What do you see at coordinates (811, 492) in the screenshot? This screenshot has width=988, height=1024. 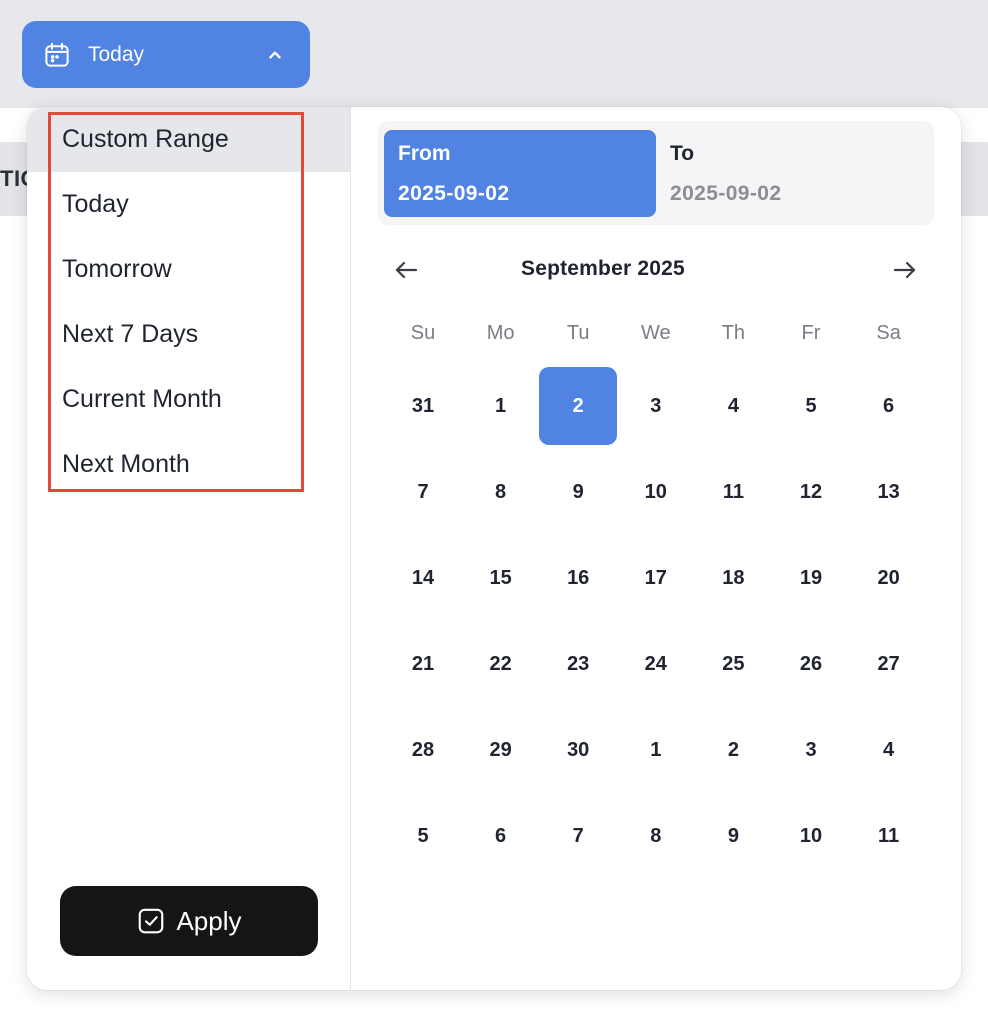 I see `calendar-day: 12` at bounding box center [811, 492].